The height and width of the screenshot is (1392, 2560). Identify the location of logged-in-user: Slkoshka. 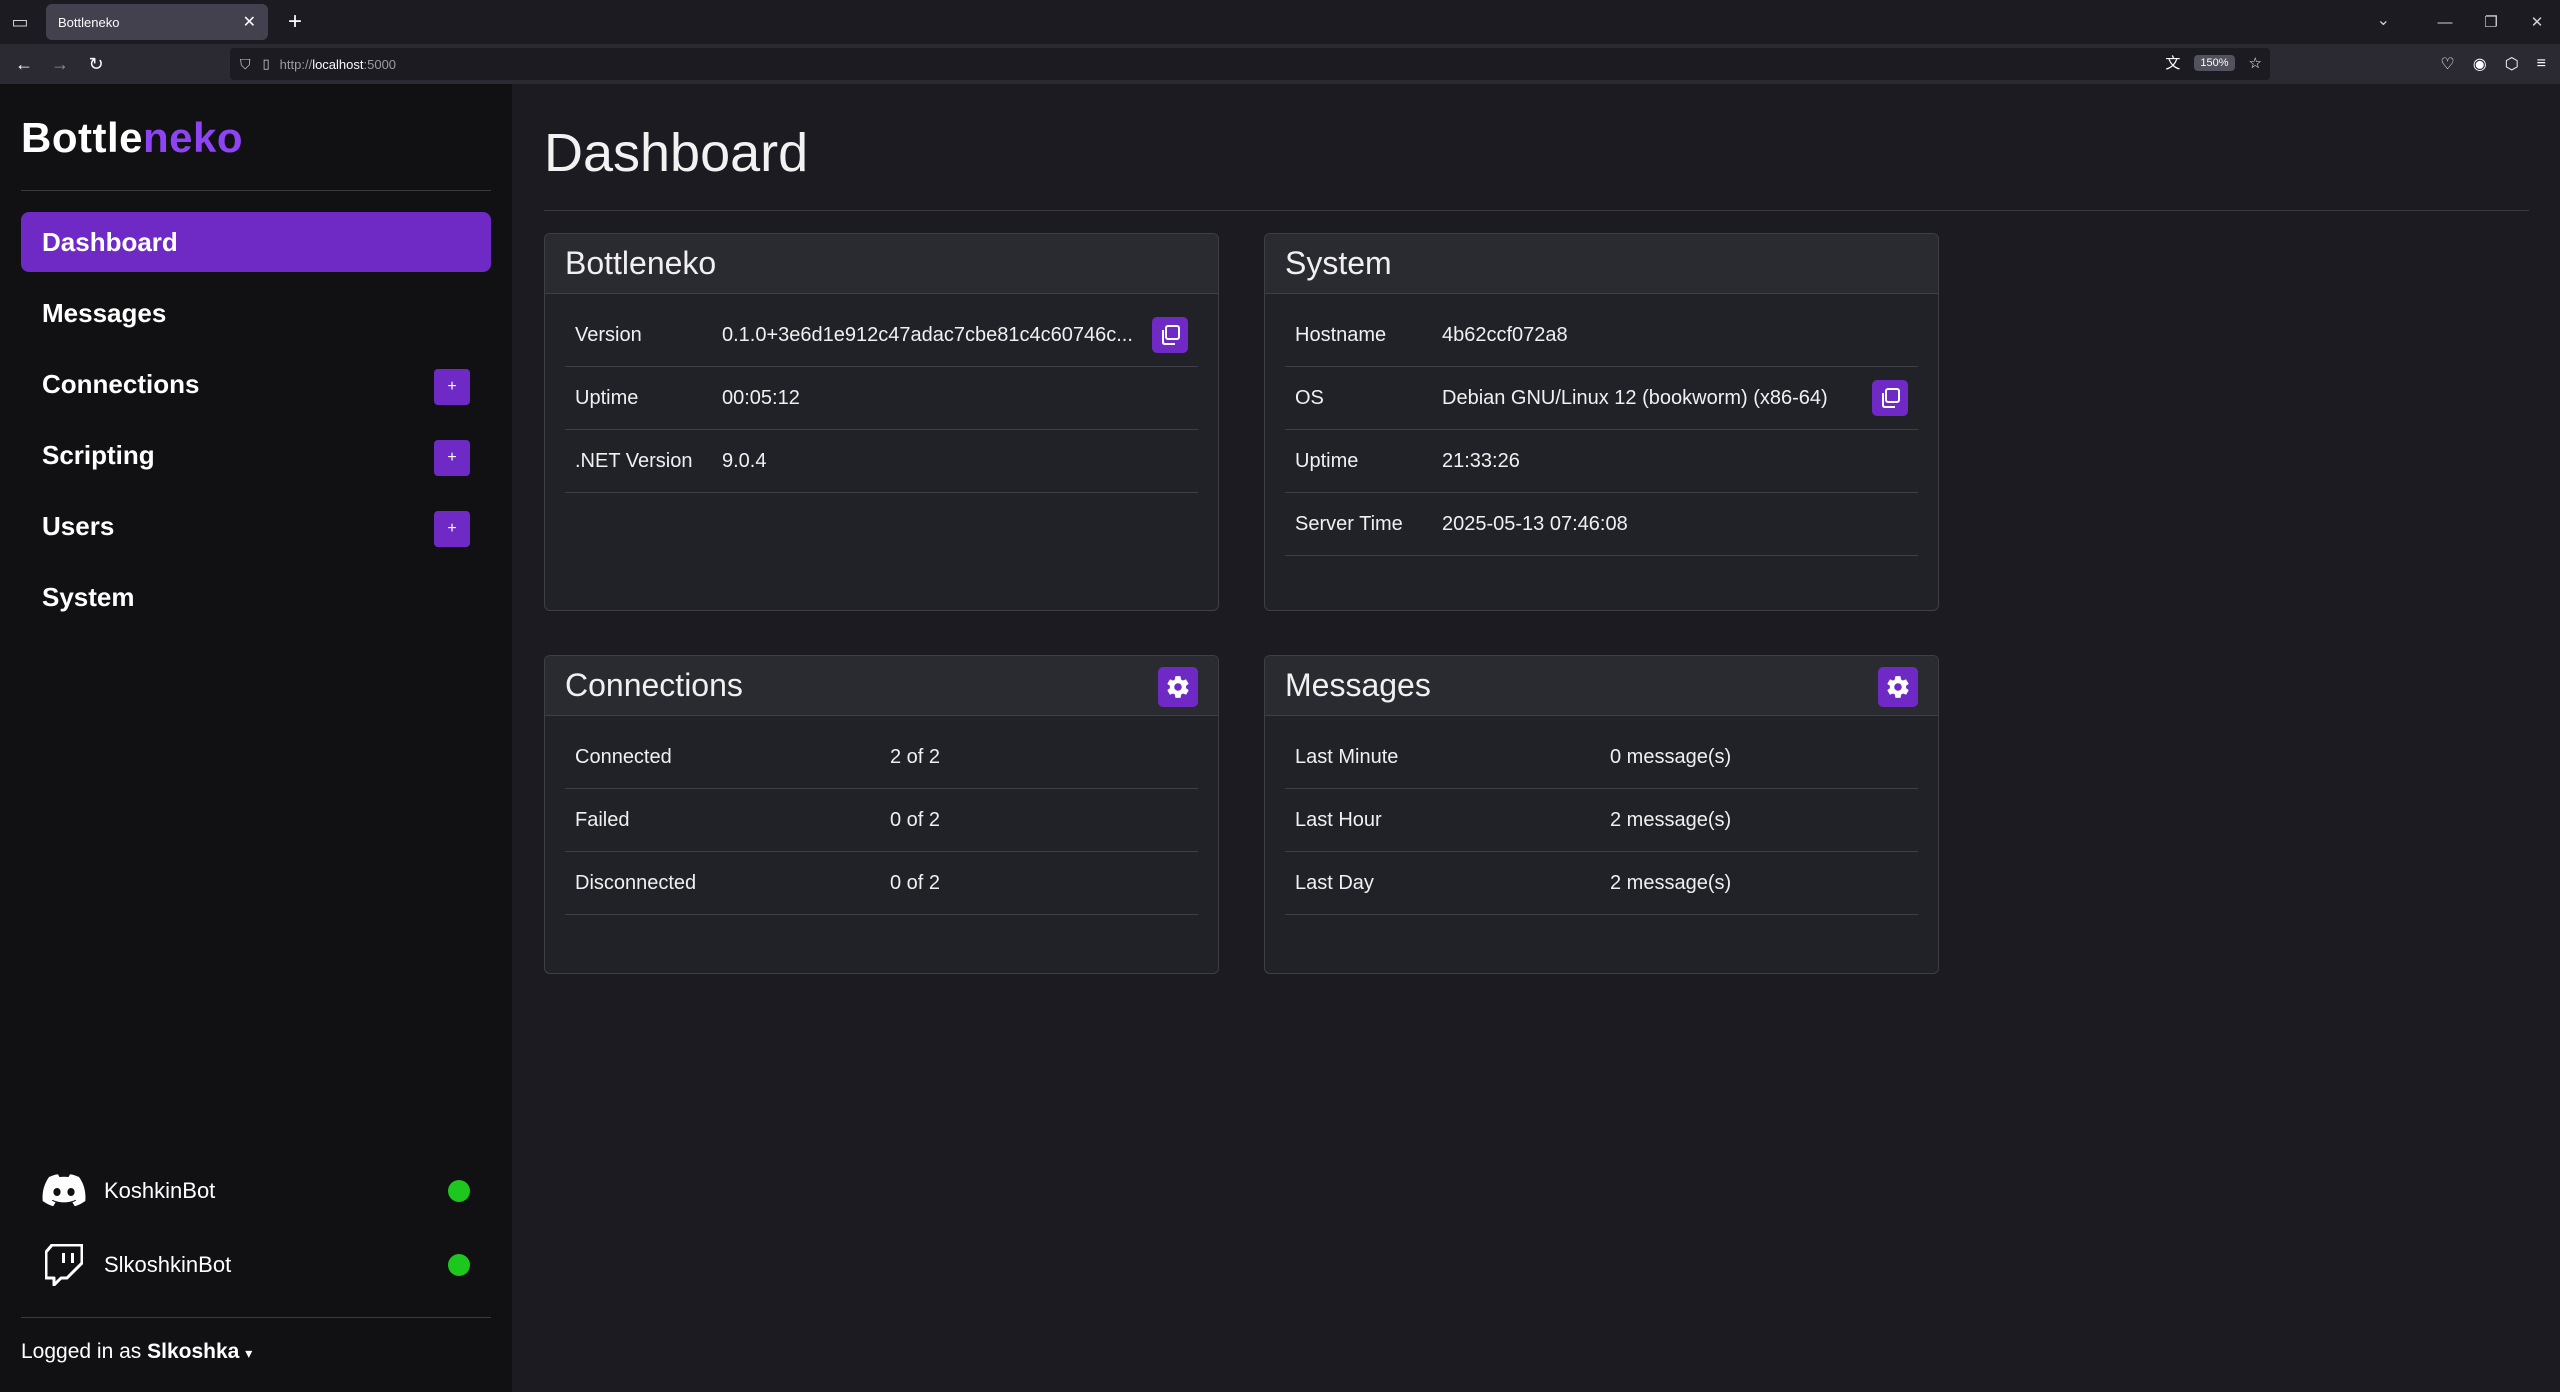
(193, 1351).